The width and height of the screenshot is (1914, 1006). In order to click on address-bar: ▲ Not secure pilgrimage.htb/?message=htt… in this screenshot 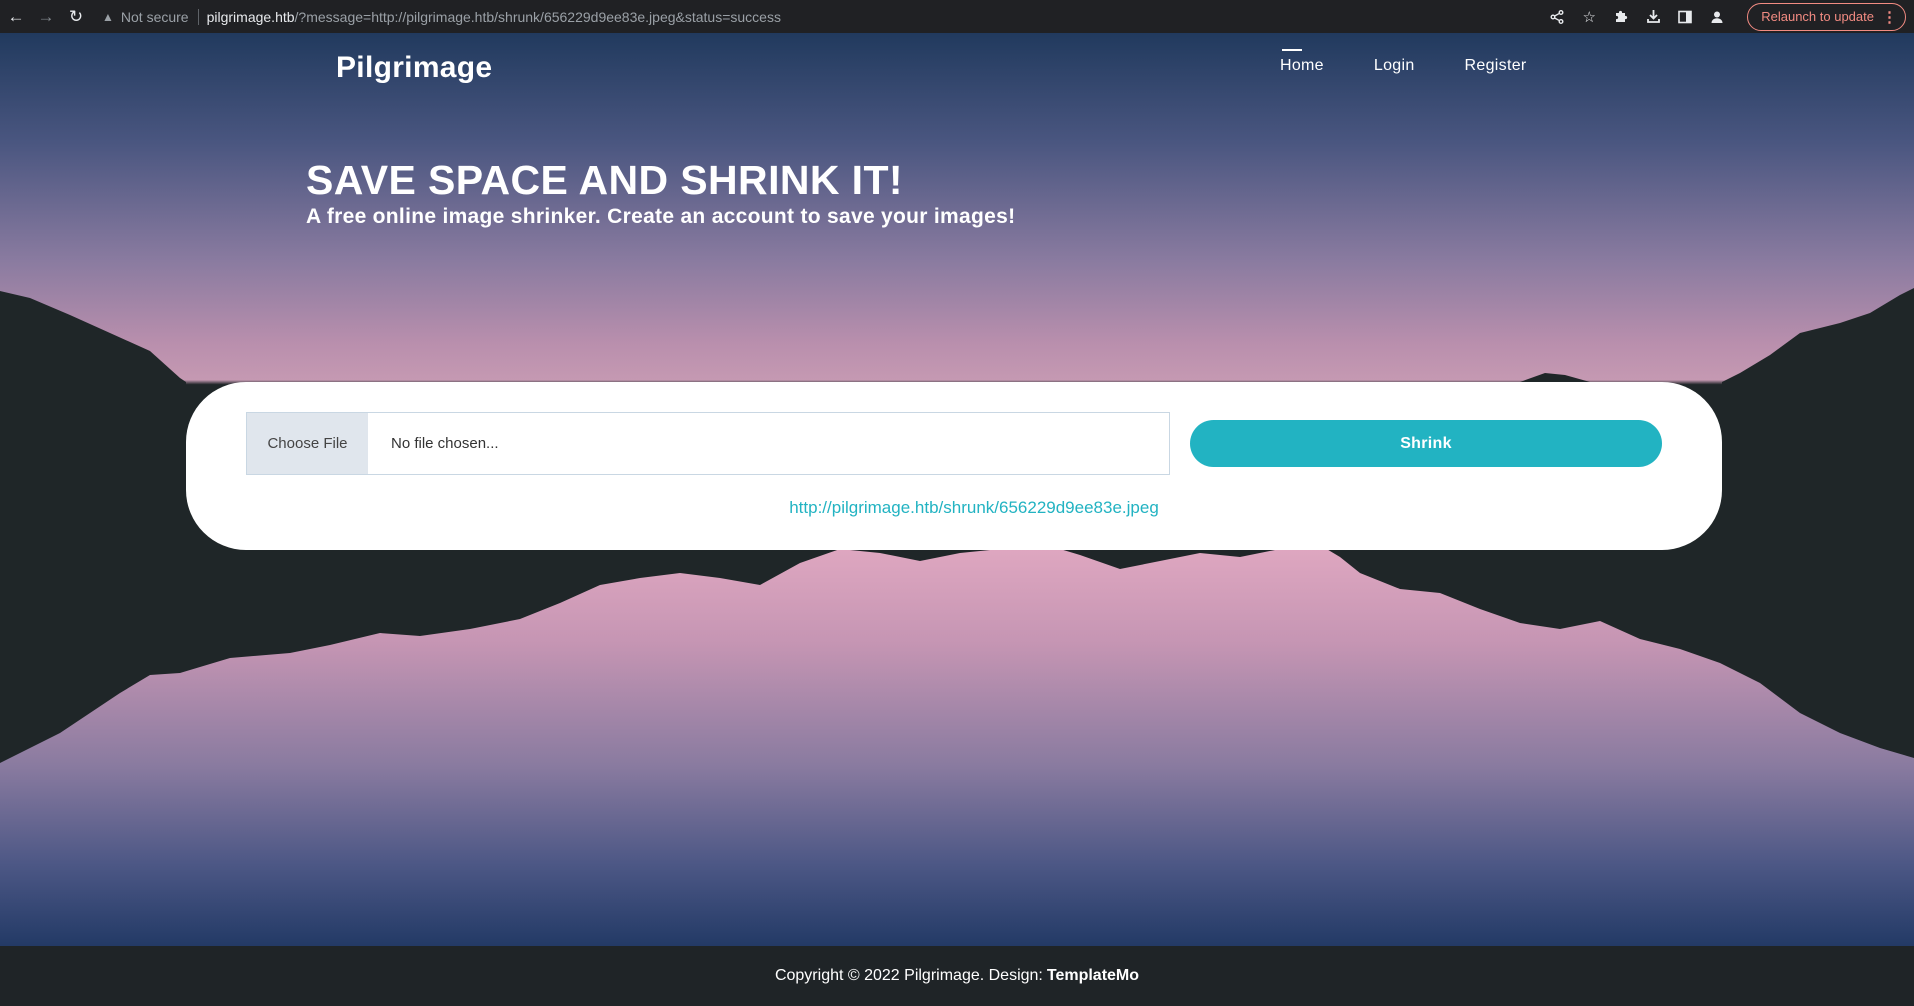, I will do `click(821, 17)`.